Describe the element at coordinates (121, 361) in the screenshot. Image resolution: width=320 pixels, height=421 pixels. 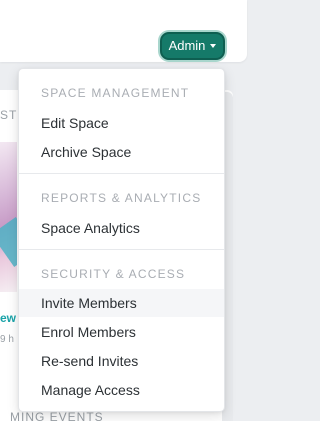
I see `menu-item-resend-invites: Re-send Invites` at that location.